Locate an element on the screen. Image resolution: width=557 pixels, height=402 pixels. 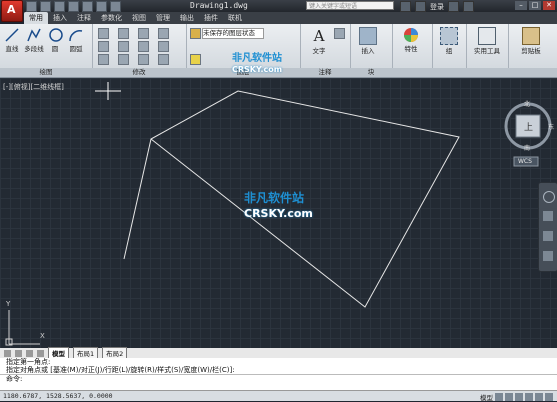
tab-home: 常用 is located at coordinates (36, 18).